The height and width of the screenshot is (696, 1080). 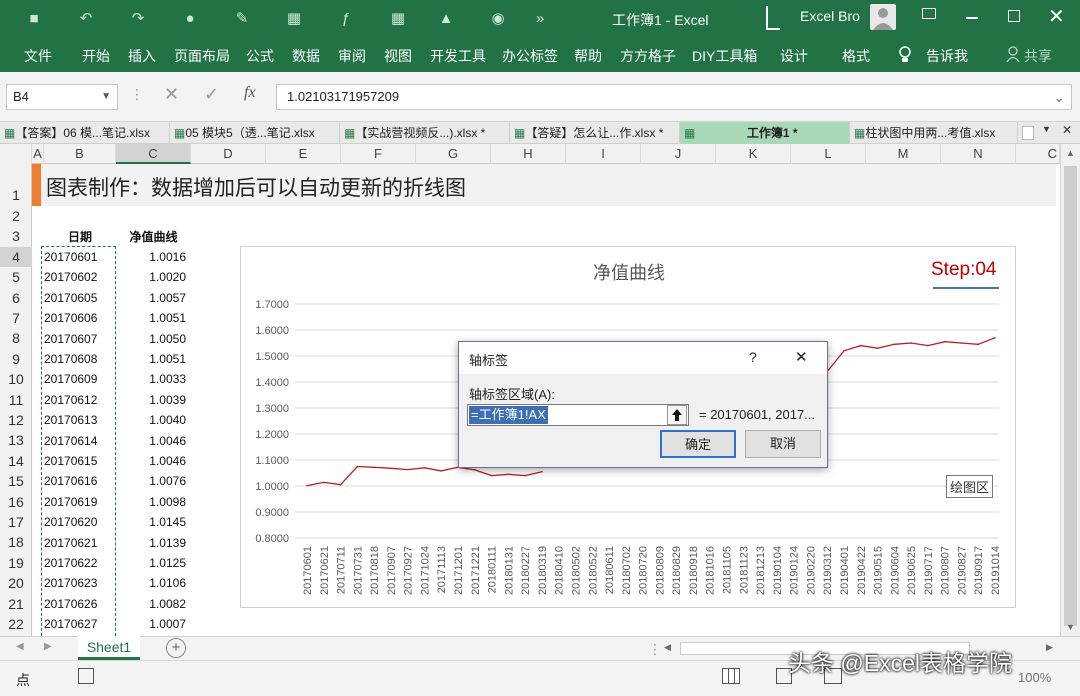 What do you see at coordinates (16, 379) in the screenshot?
I see `row-header: 10` at bounding box center [16, 379].